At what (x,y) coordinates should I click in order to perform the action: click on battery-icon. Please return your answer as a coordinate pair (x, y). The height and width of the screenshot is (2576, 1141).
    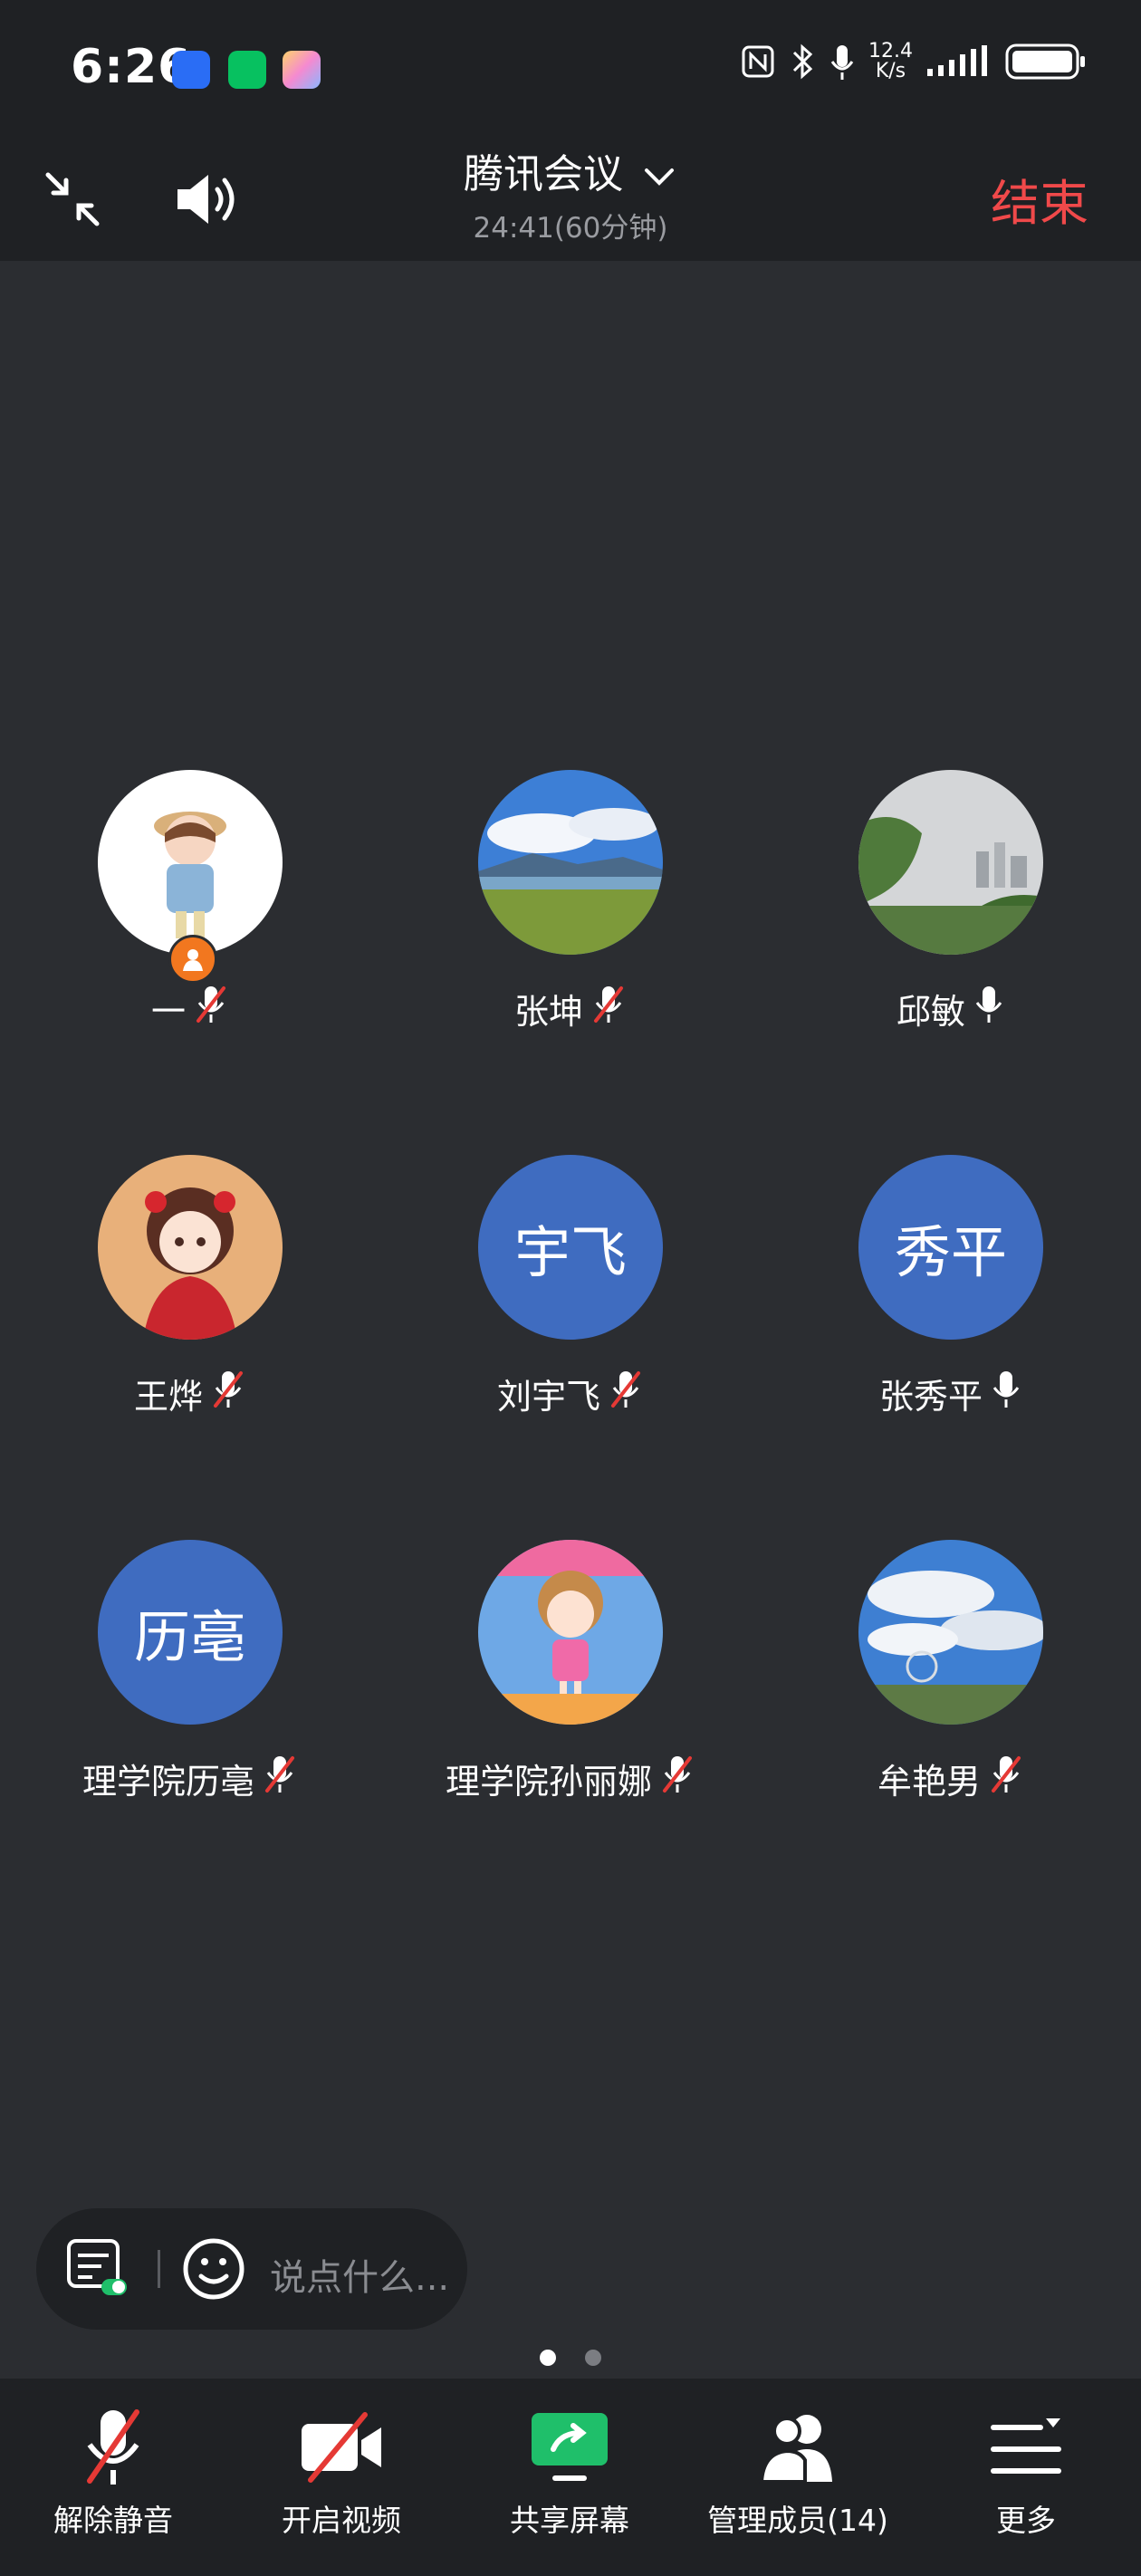
    Looking at the image, I should click on (1045, 61).